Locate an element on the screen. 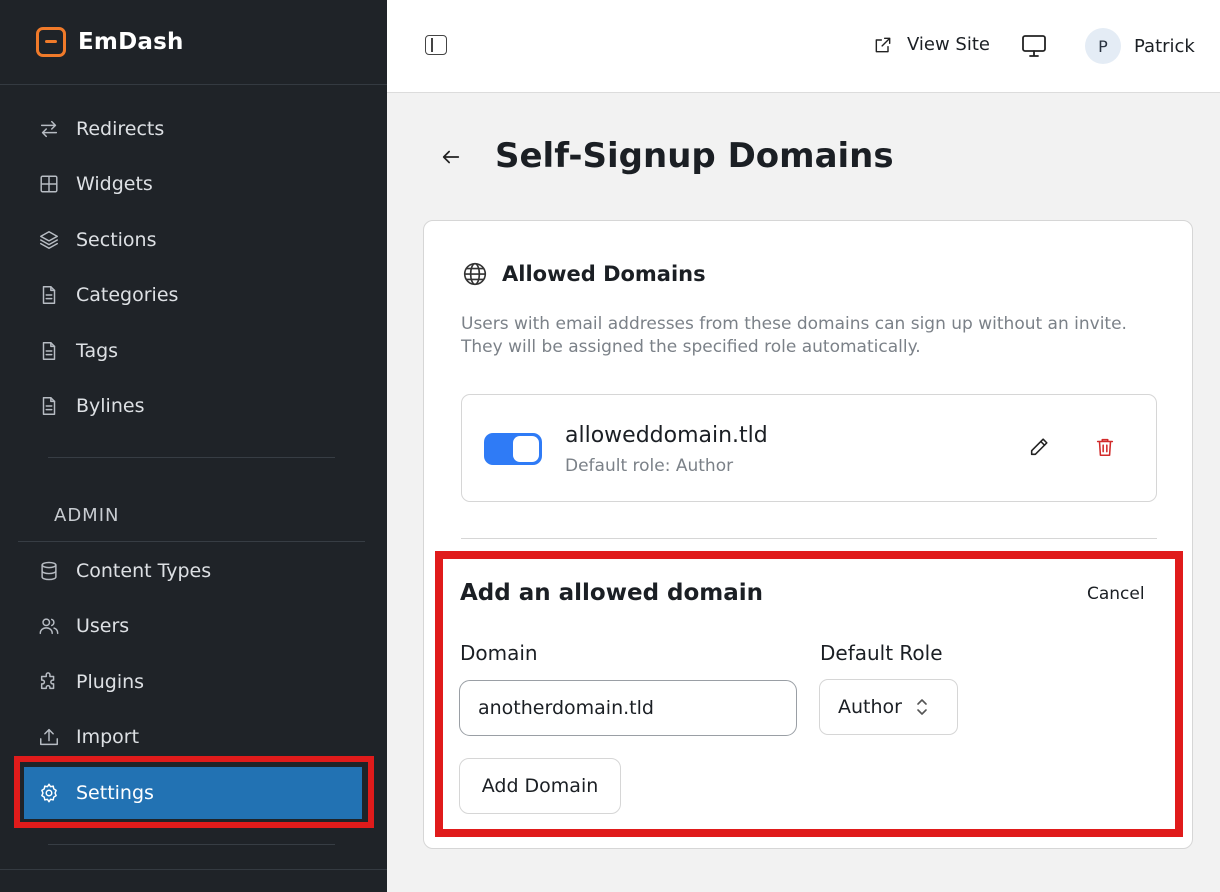 This screenshot has height=892, width=1220. topbar: View Site P Patrick is located at coordinates (803, 46).